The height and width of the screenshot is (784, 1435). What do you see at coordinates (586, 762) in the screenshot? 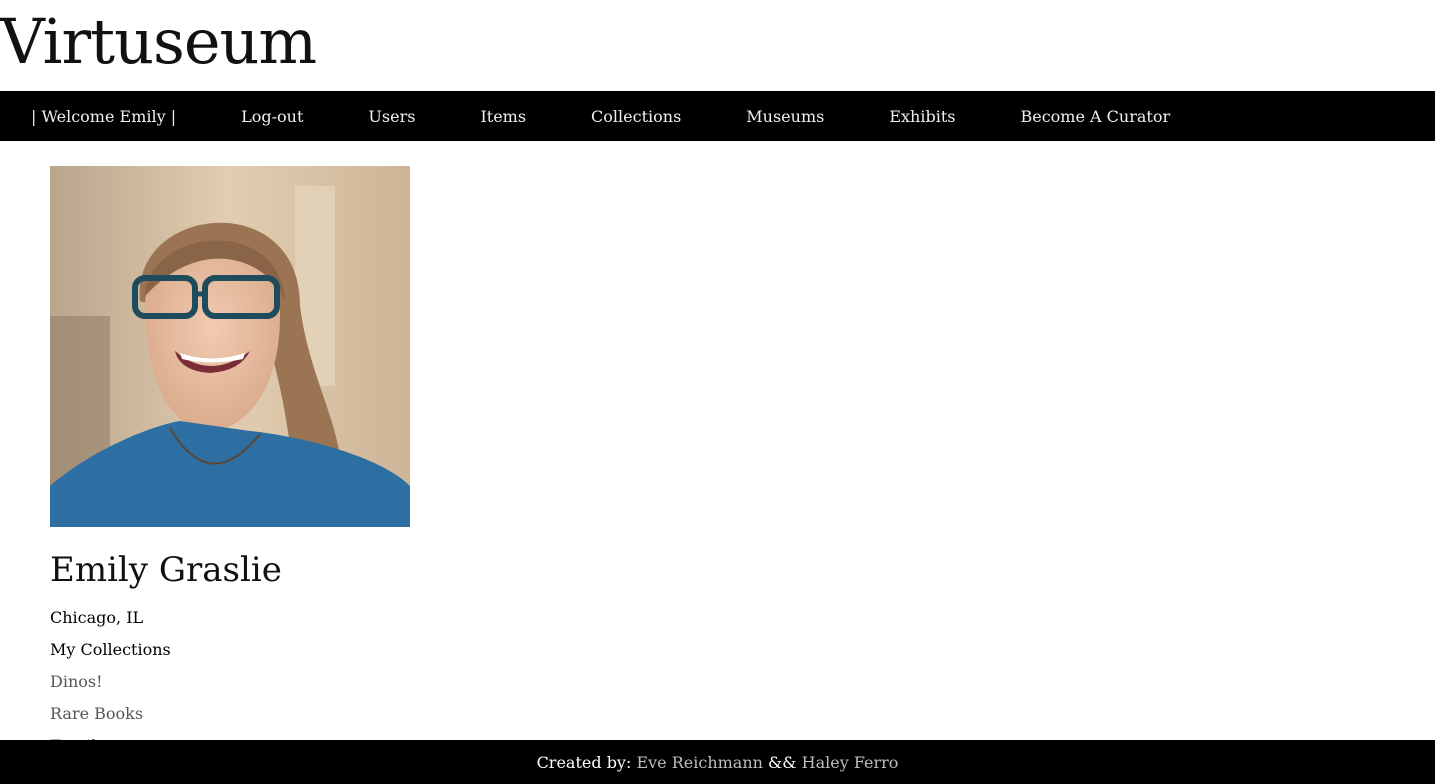
I see `footer-prefix: Created by:` at bounding box center [586, 762].